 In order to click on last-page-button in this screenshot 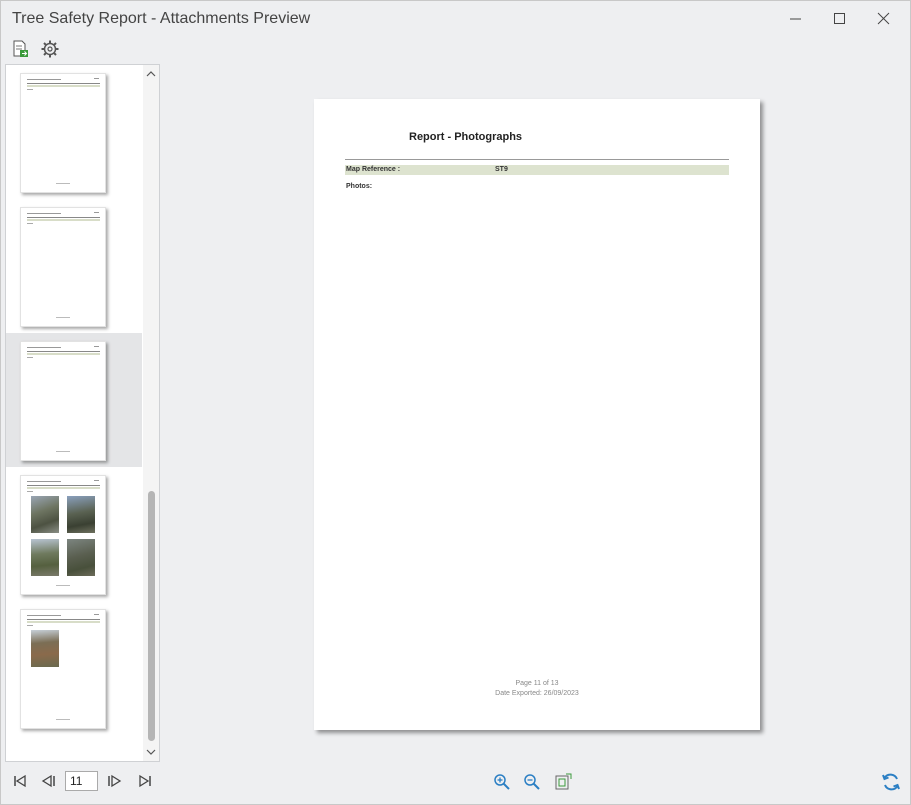, I will do `click(145, 781)`.